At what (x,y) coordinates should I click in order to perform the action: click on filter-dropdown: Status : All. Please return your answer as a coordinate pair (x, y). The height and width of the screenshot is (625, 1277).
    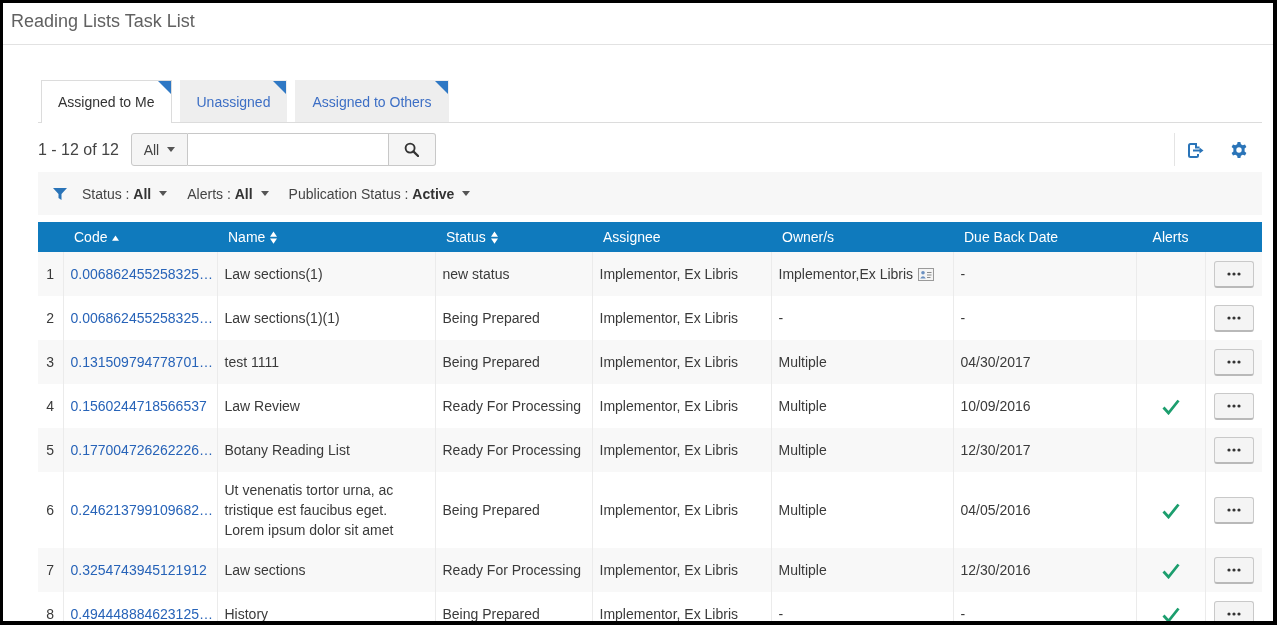
    Looking at the image, I should click on (125, 193).